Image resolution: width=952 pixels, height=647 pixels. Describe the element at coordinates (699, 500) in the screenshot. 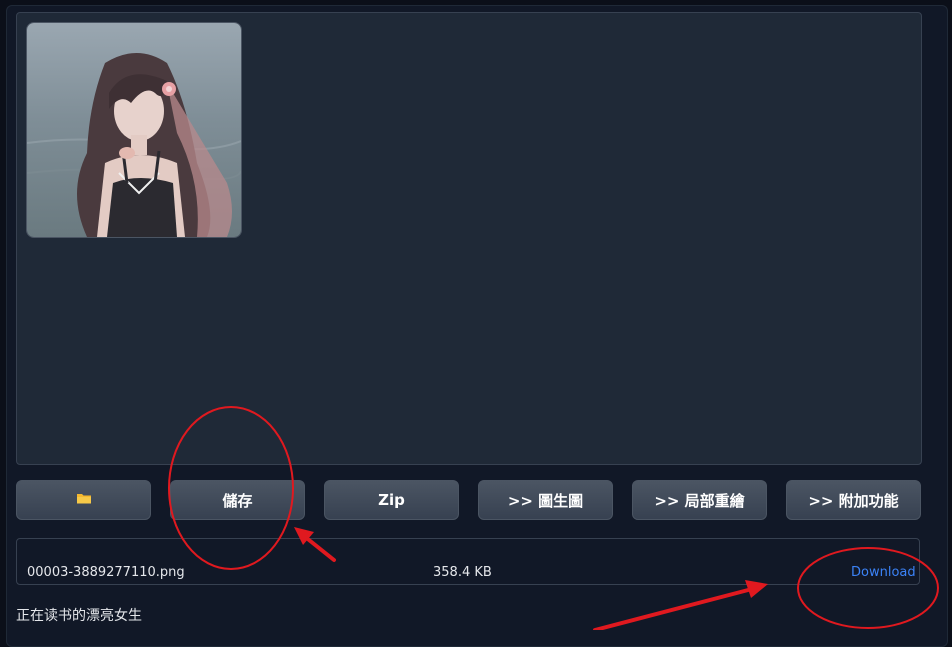

I see `send-to-inpaint-button: >> 局部重繪` at that location.